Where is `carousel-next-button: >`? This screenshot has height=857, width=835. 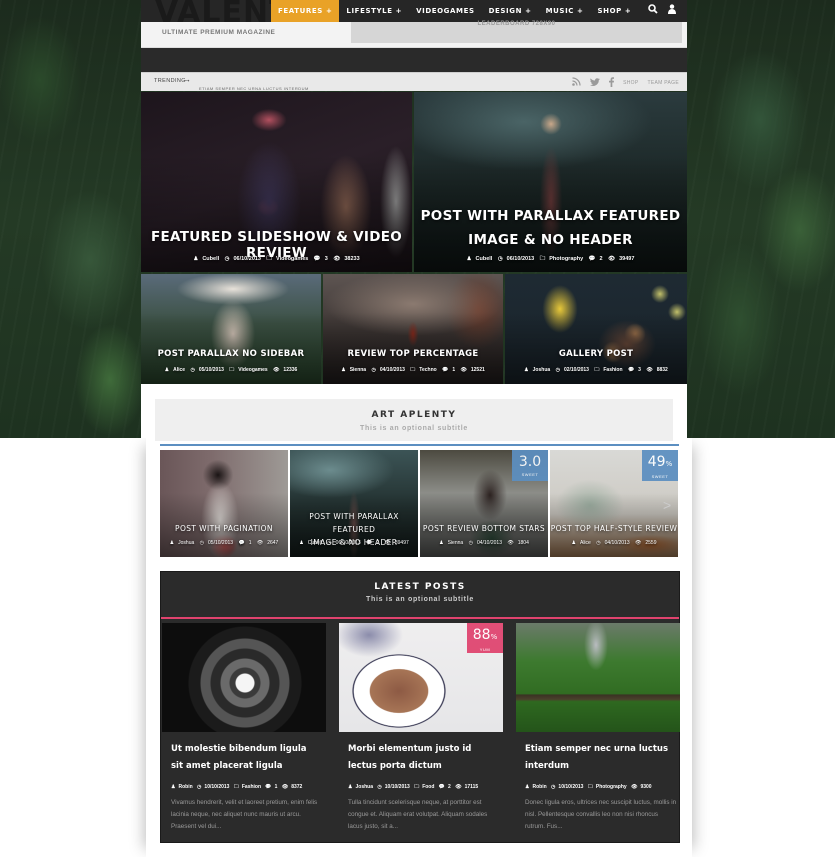
carousel-next-button: > is located at coordinates (667, 505).